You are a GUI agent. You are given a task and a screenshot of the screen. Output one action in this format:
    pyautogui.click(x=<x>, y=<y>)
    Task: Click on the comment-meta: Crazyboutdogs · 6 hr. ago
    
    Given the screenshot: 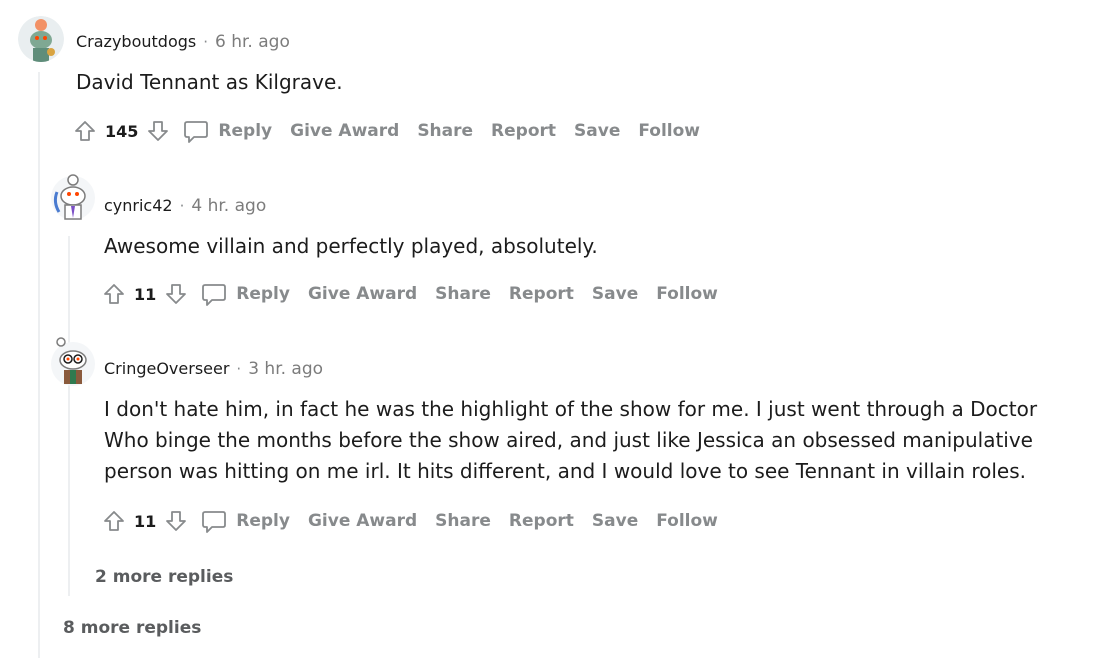 What is the action you would take?
    pyautogui.click(x=183, y=42)
    